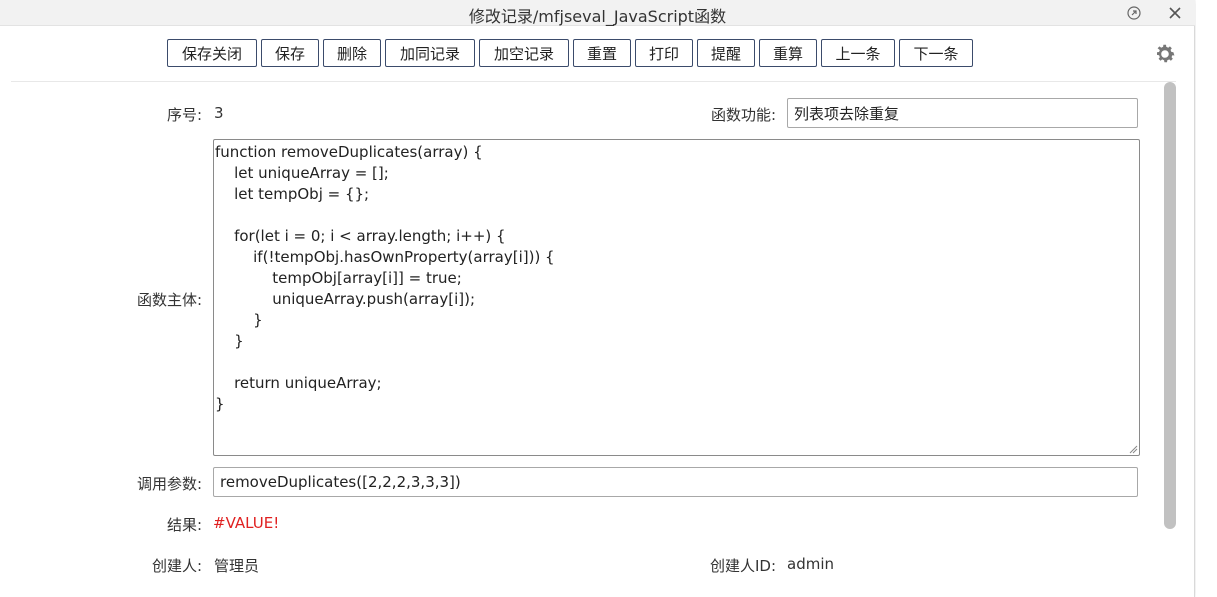 Image resolution: width=1217 pixels, height=597 pixels. I want to click on close-icon, so click(1175, 13).